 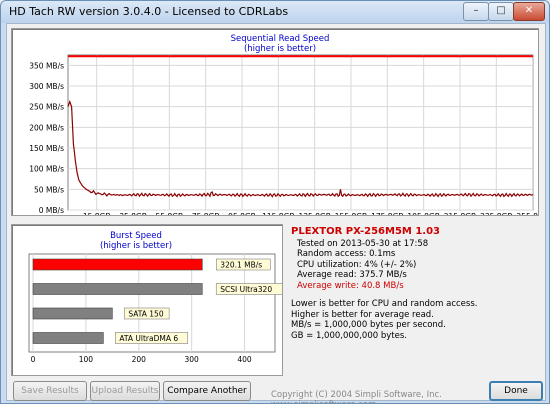 What do you see at coordinates (139, 359) in the screenshot?
I see `burst-x-tick-label: 200` at bounding box center [139, 359].